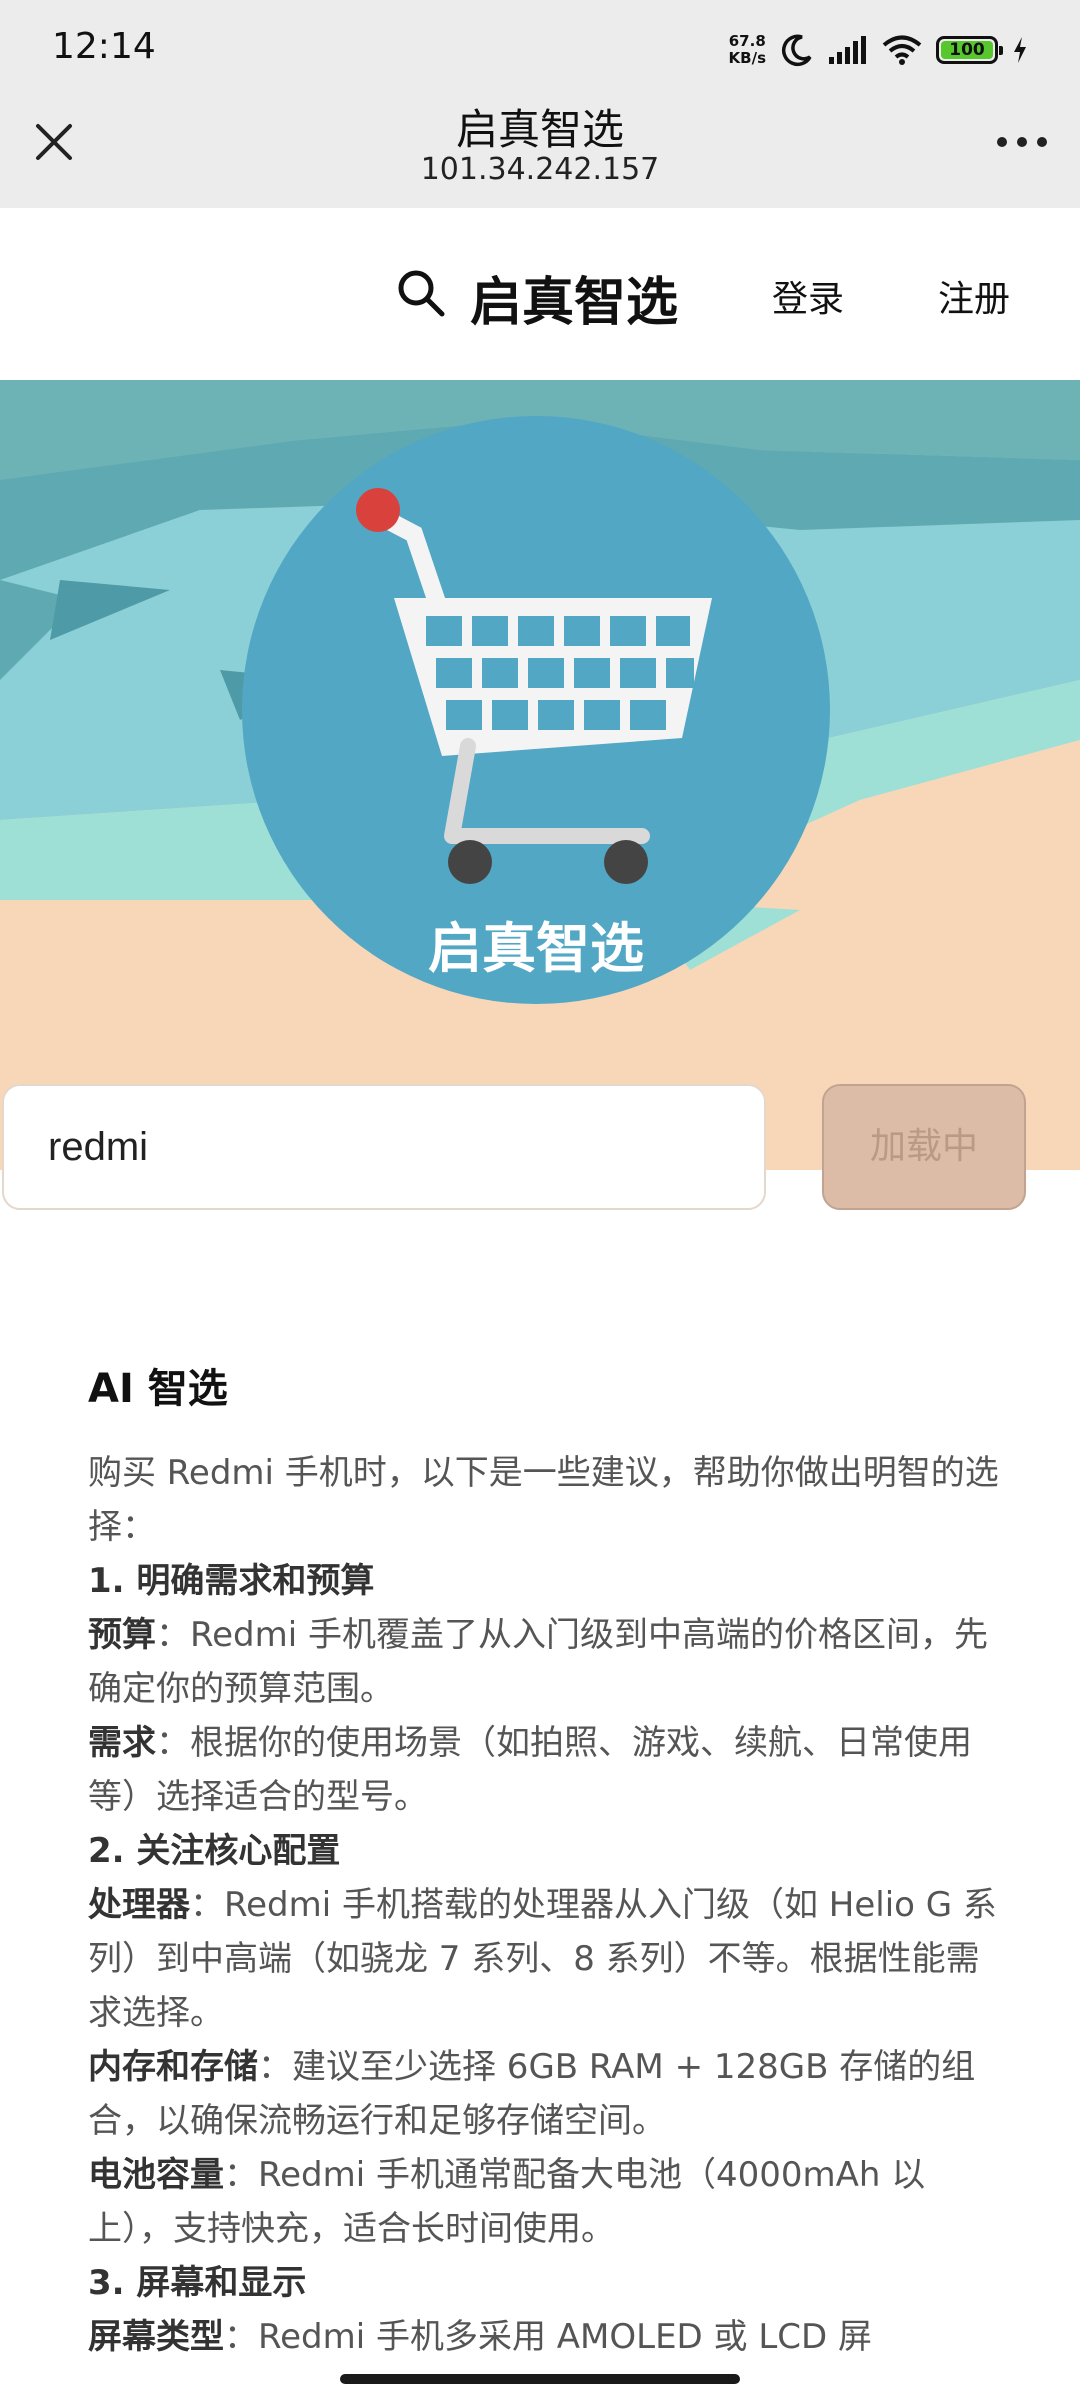 The height and width of the screenshot is (2400, 1080). What do you see at coordinates (1022, 142) in the screenshot?
I see `more-icon` at bounding box center [1022, 142].